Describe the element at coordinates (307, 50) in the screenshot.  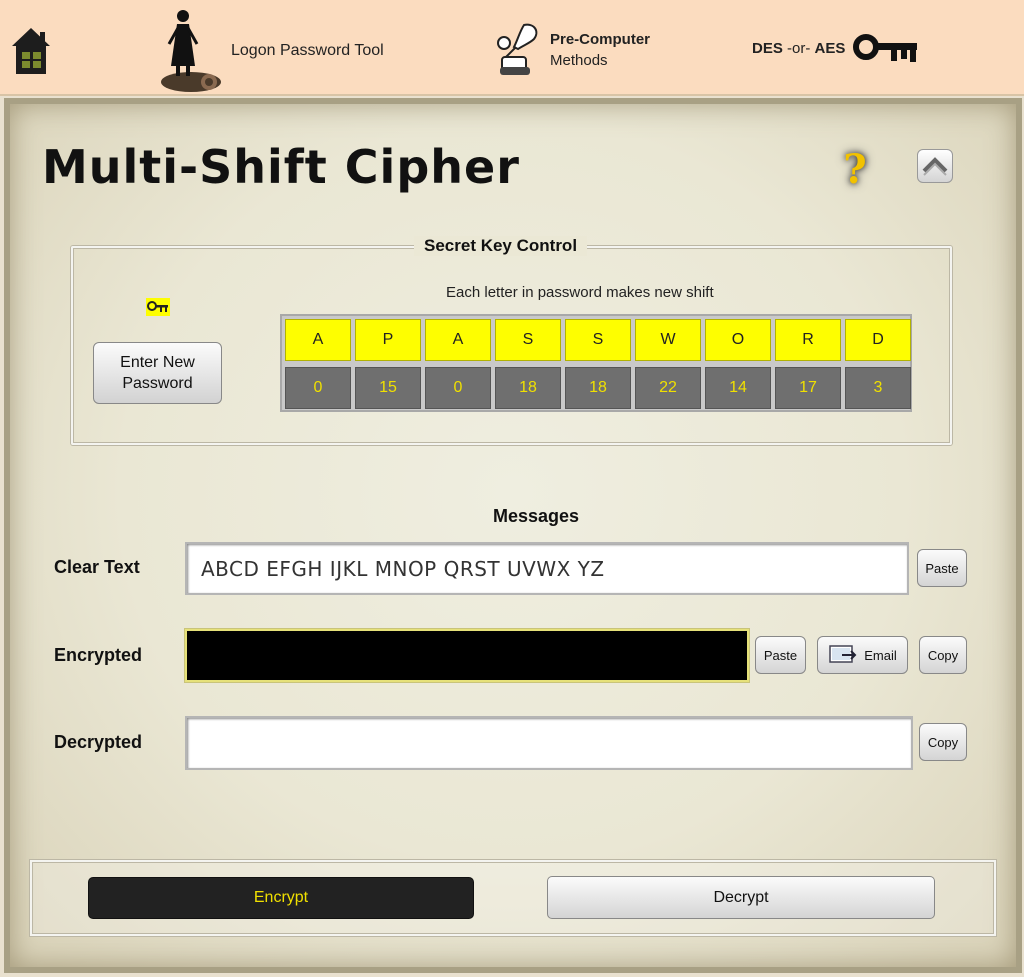
I see `logon-password-tool-label: Logon Password Tool` at that location.